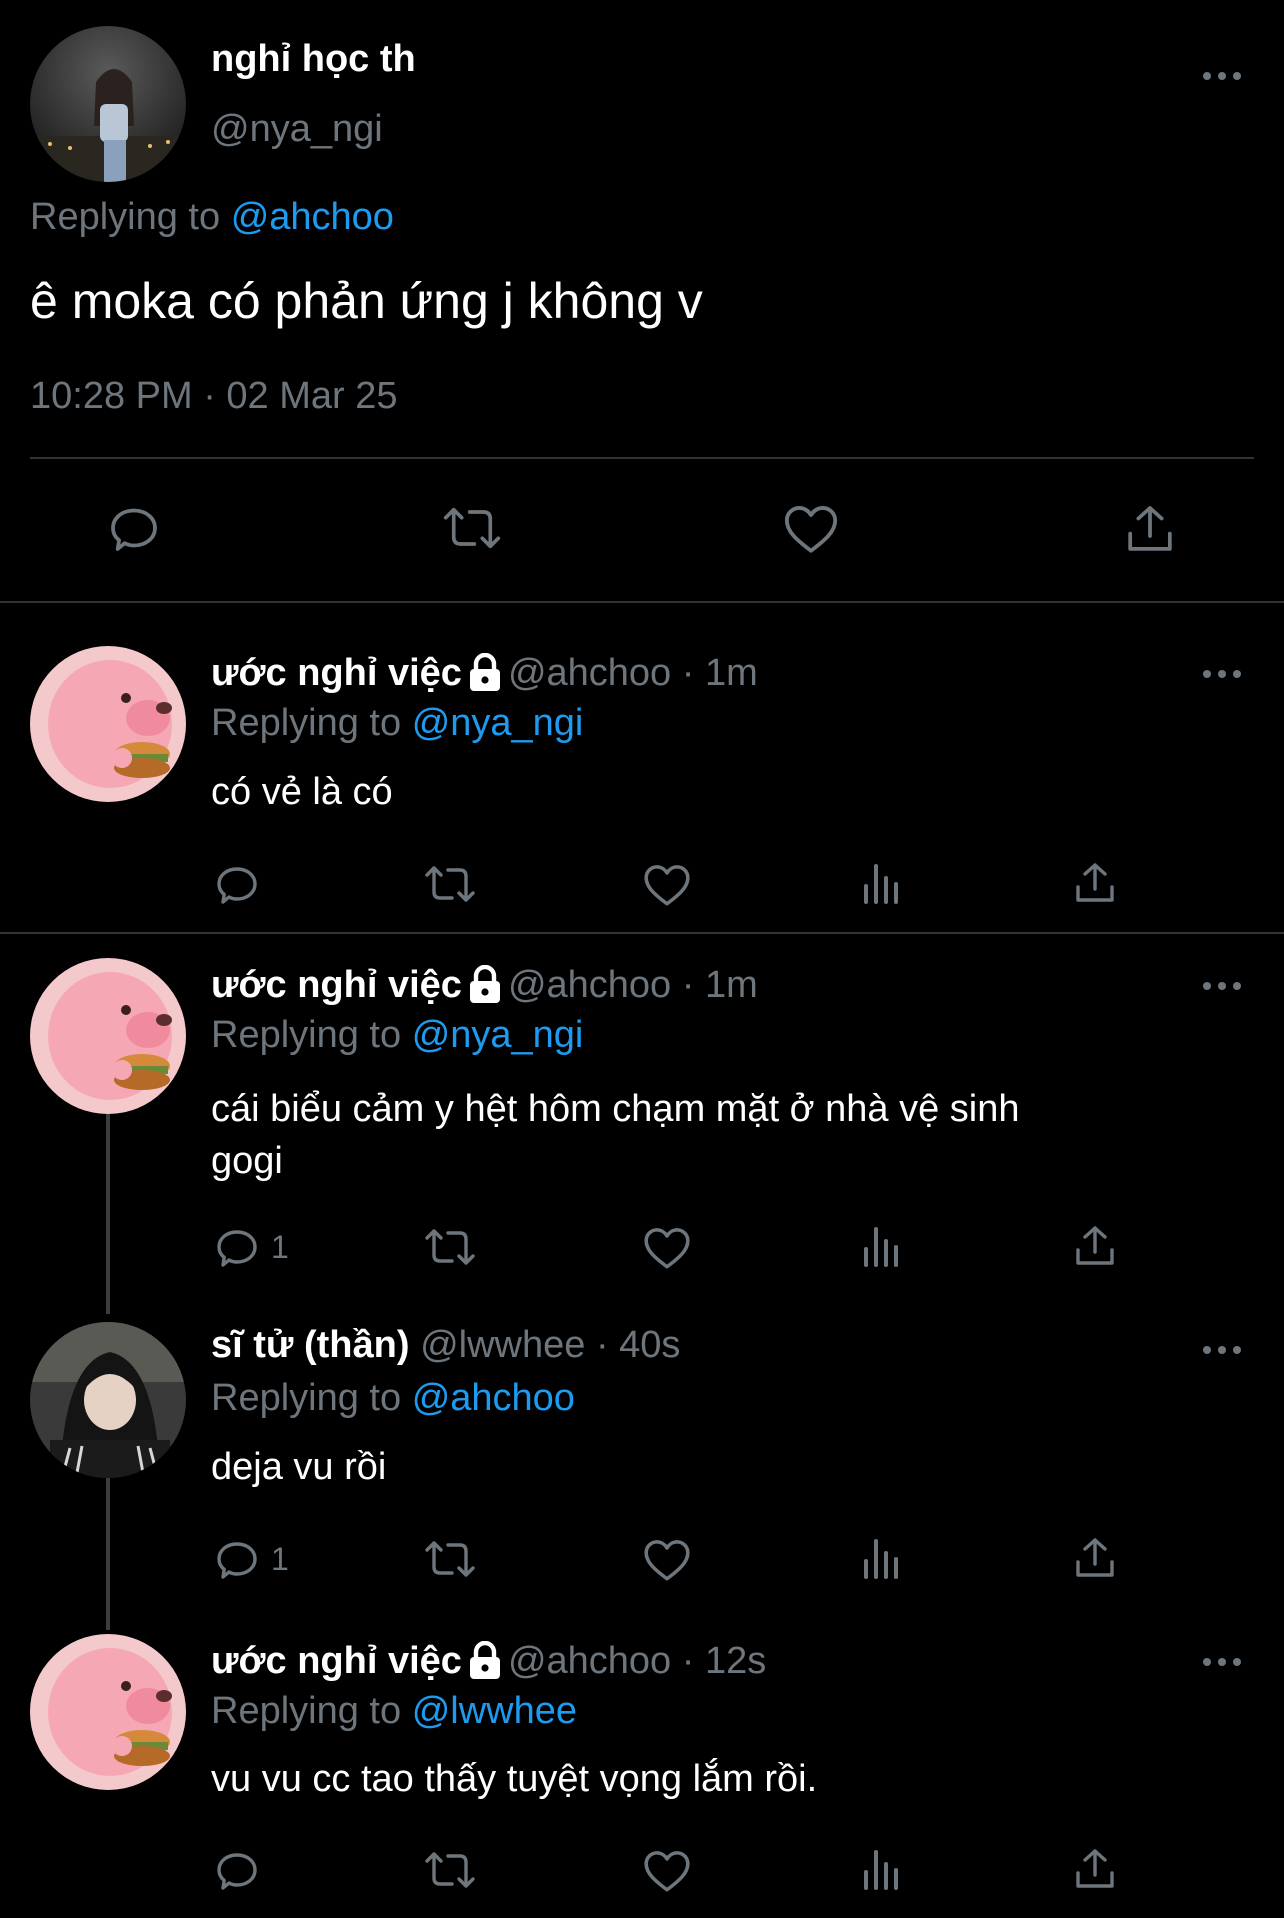  Describe the element at coordinates (310, 1345) in the screenshot. I see `display-name: sĩ tử (thần)` at that location.